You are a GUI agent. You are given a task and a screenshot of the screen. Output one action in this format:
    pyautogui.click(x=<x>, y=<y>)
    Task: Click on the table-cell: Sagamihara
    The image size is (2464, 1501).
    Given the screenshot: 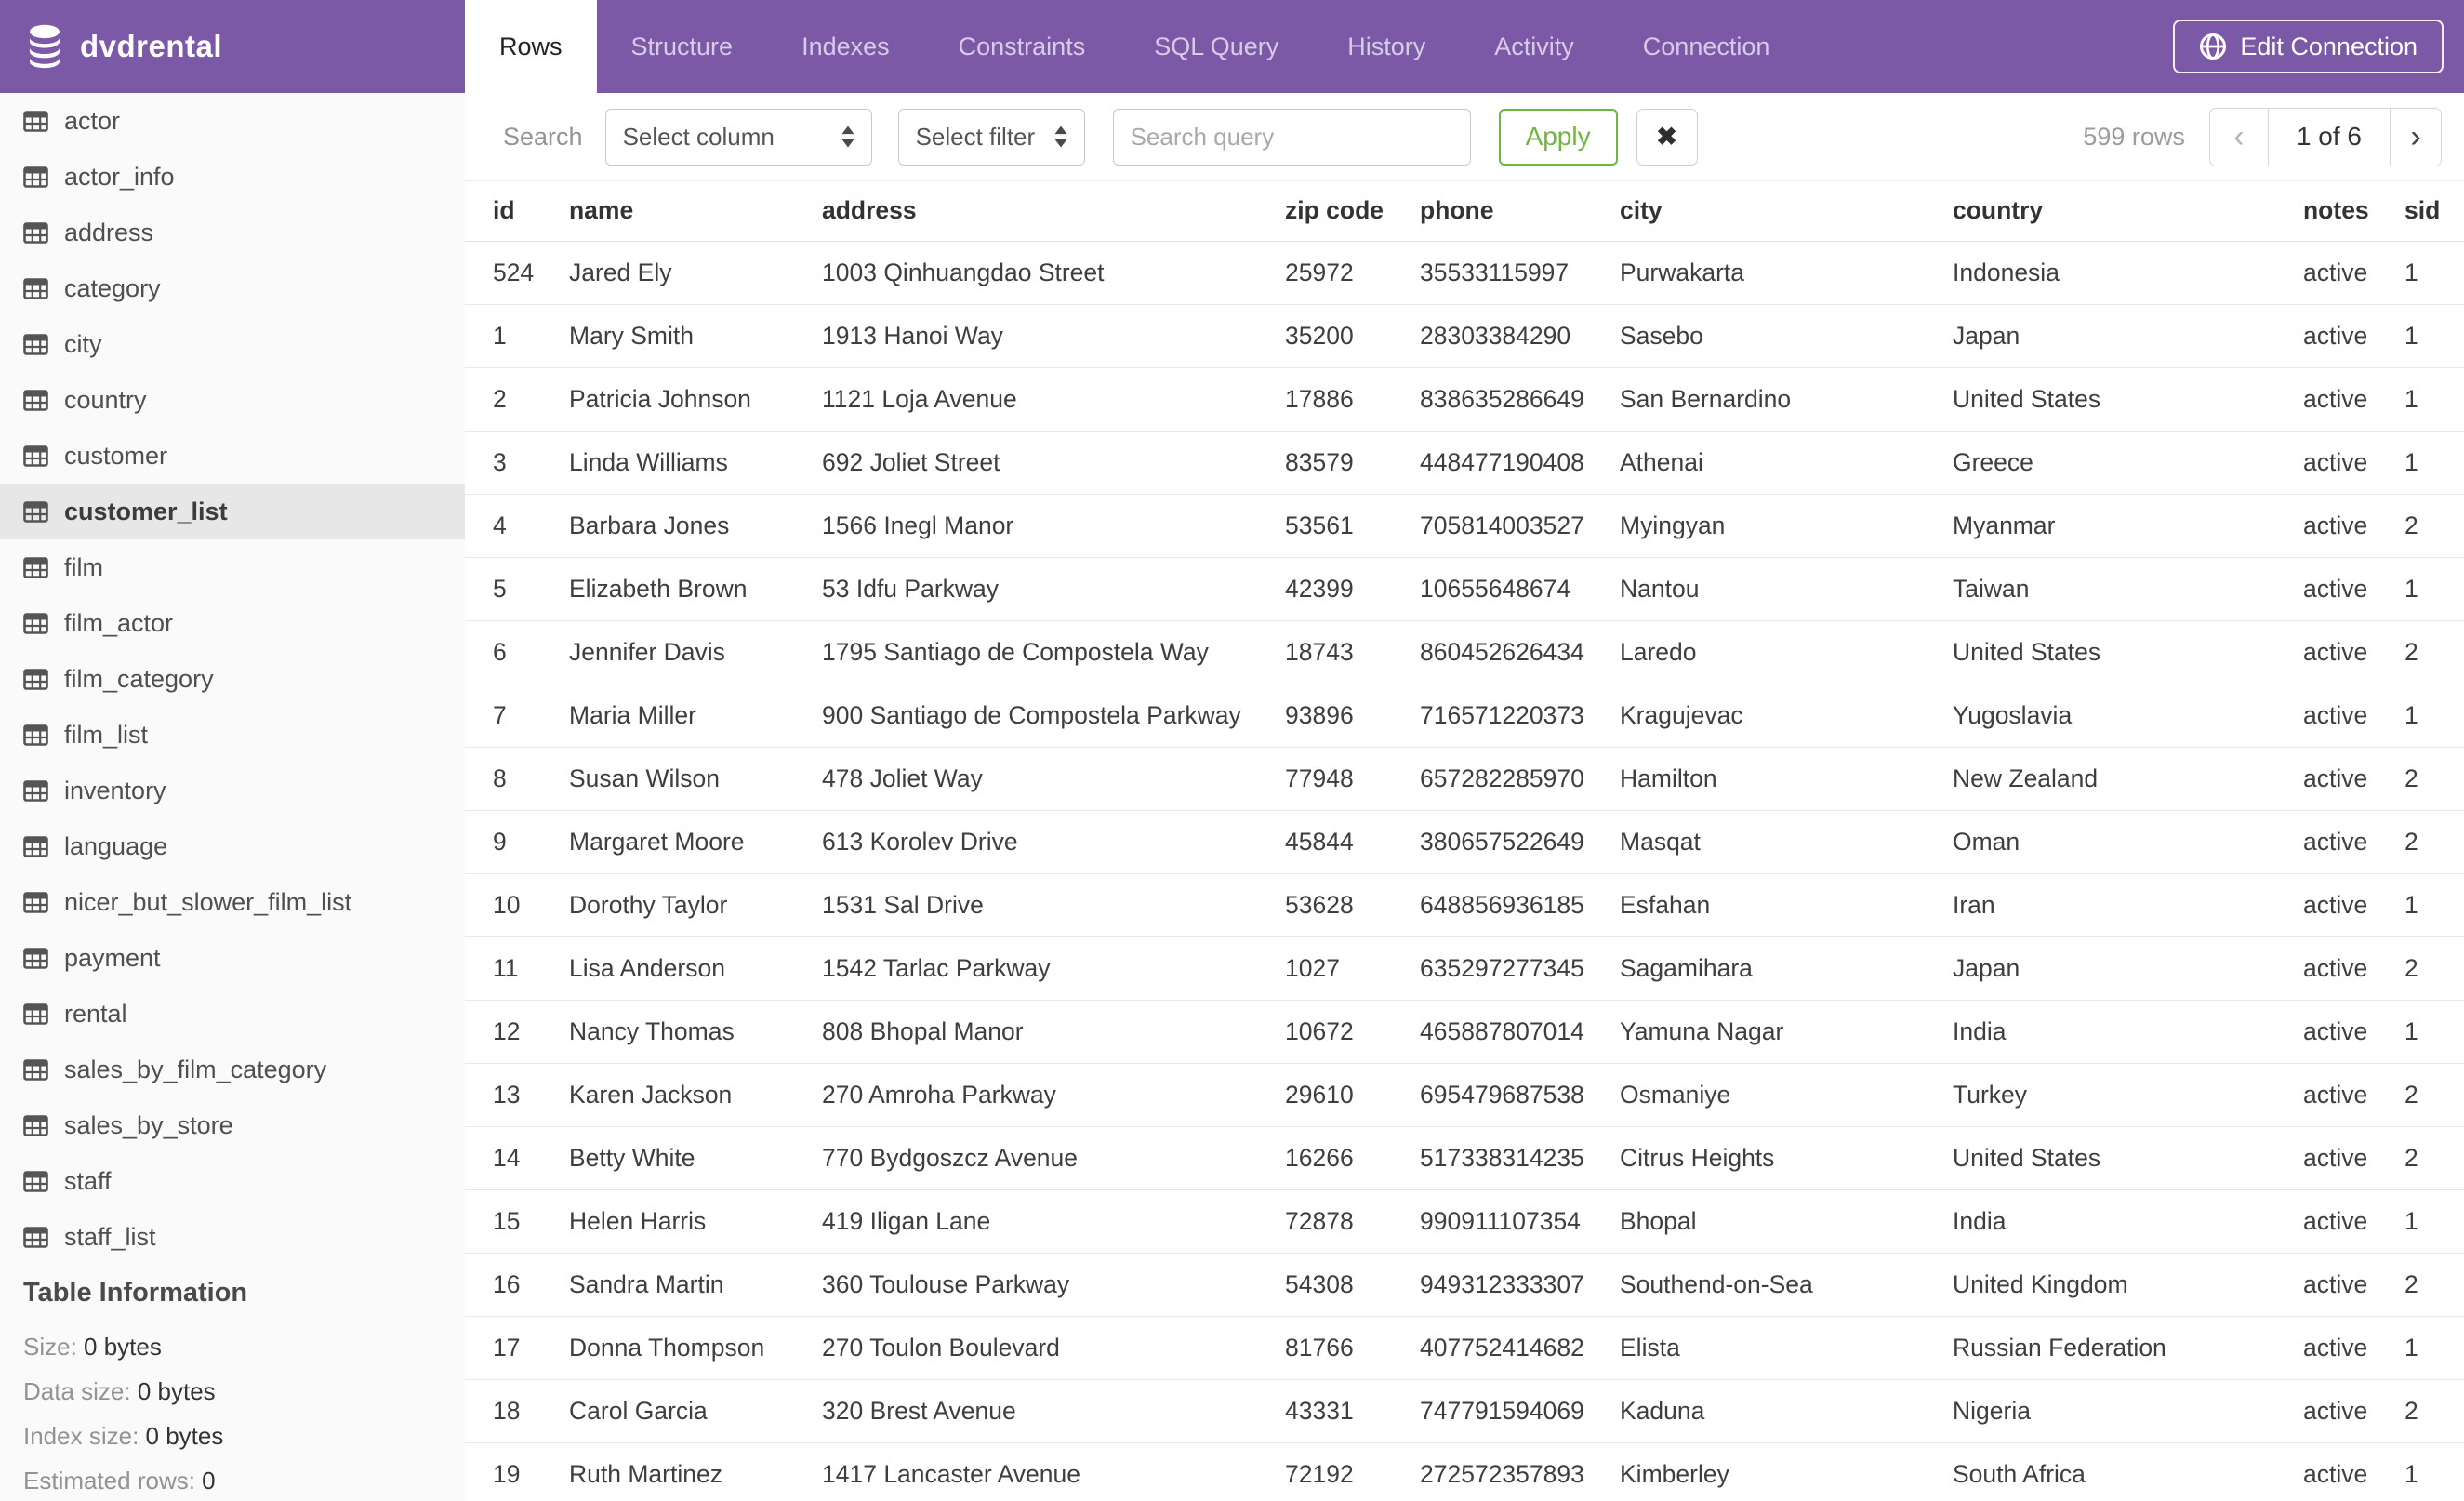 What is the action you would take?
    pyautogui.click(x=1786, y=968)
    